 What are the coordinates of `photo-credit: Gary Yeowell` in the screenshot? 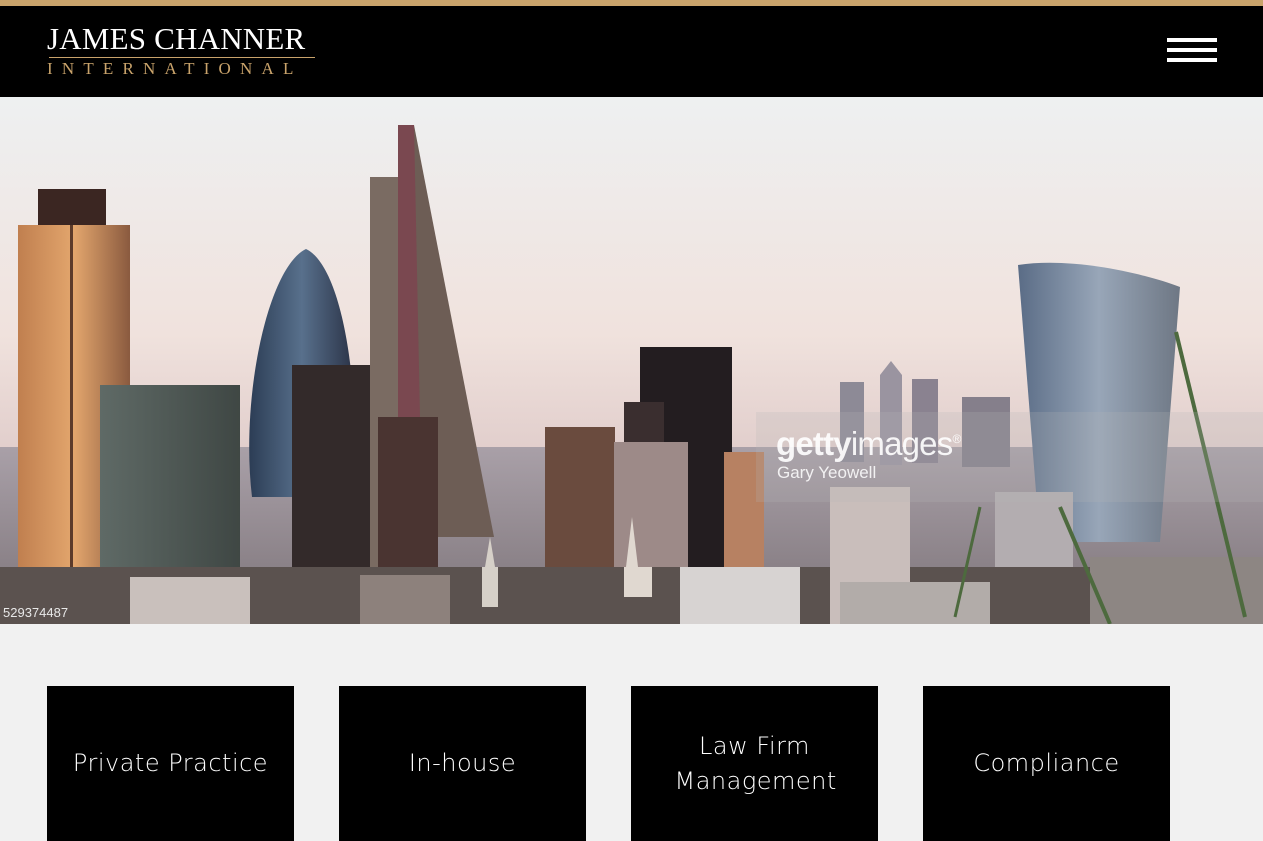 It's located at (827, 472).